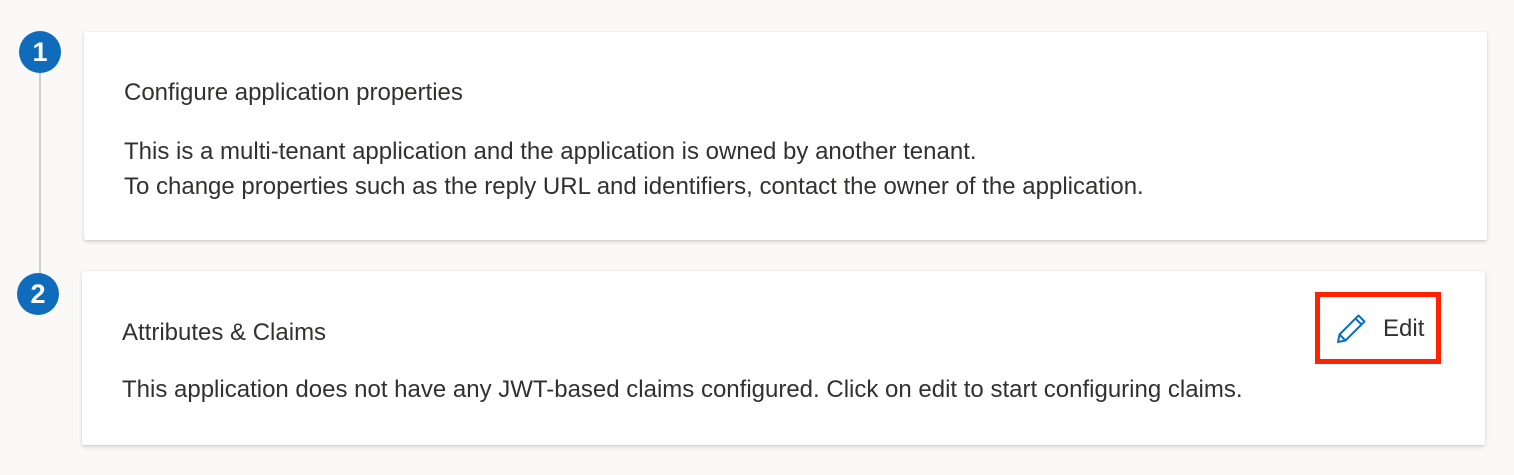 The height and width of the screenshot is (475, 1514). Describe the element at coordinates (1378, 329) in the screenshot. I see `edit-button: Edit` at that location.